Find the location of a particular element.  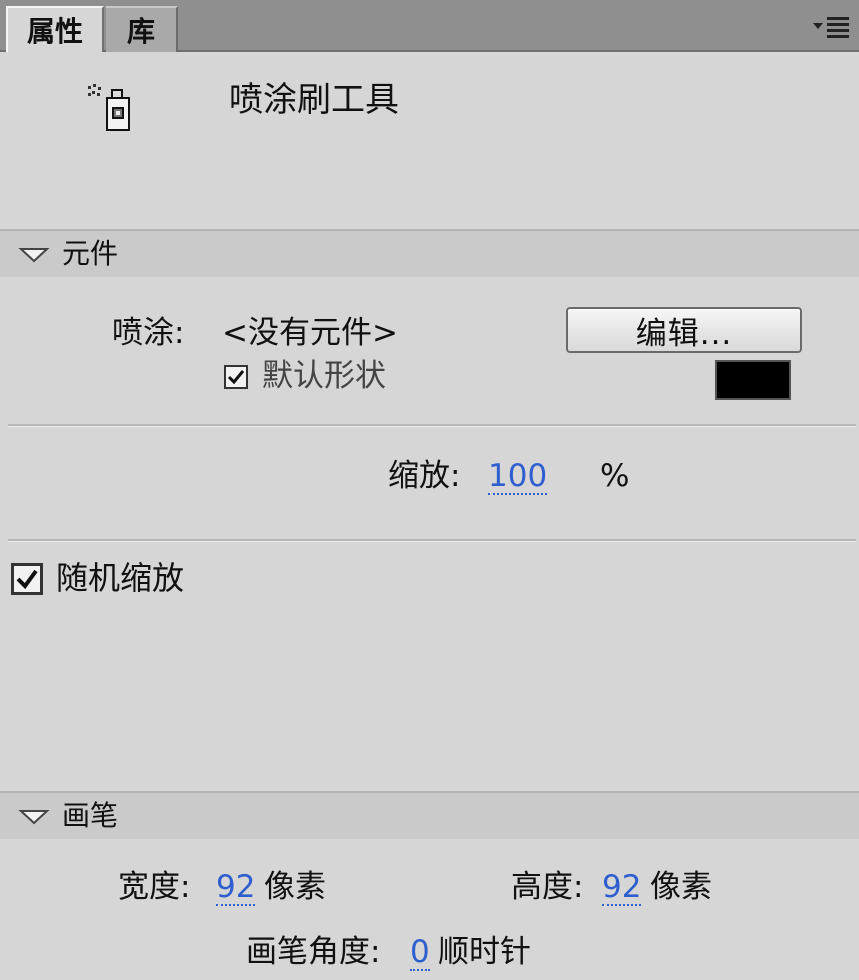

brush-width-label: 宽度: is located at coordinates (154, 887).